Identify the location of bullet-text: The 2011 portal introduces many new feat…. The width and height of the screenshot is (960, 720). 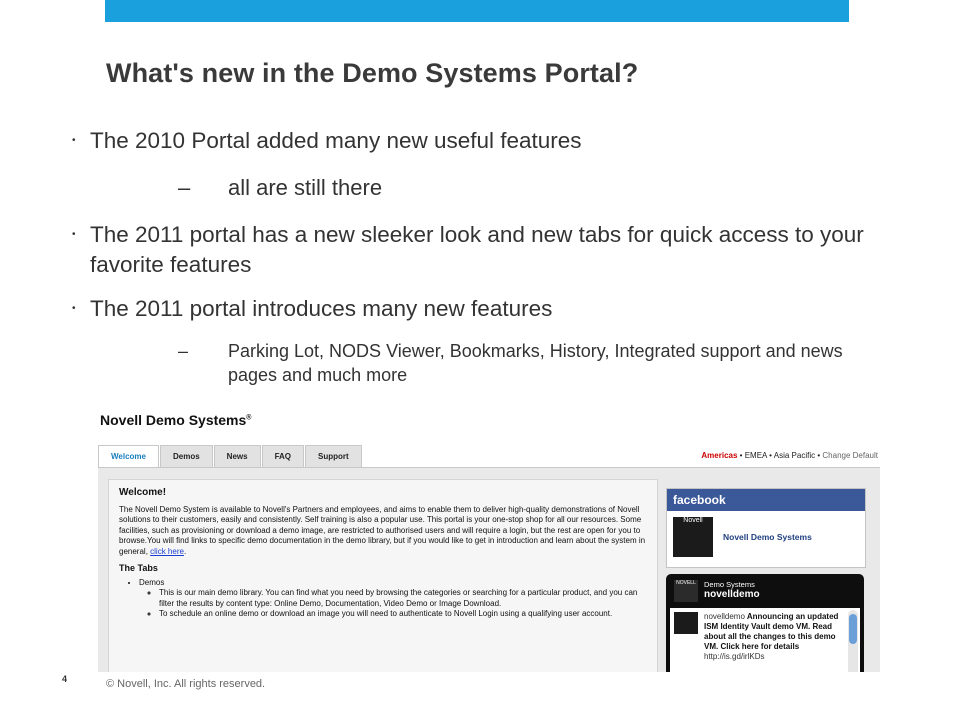
(321, 308).